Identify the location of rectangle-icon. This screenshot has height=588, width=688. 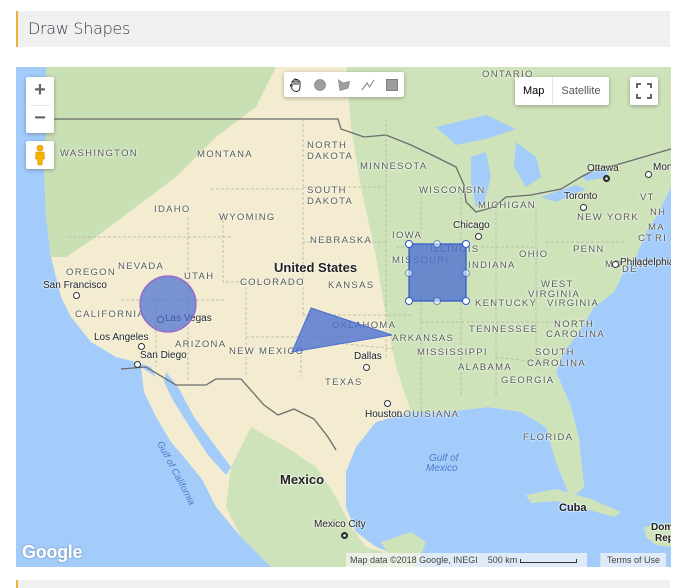
(392, 84).